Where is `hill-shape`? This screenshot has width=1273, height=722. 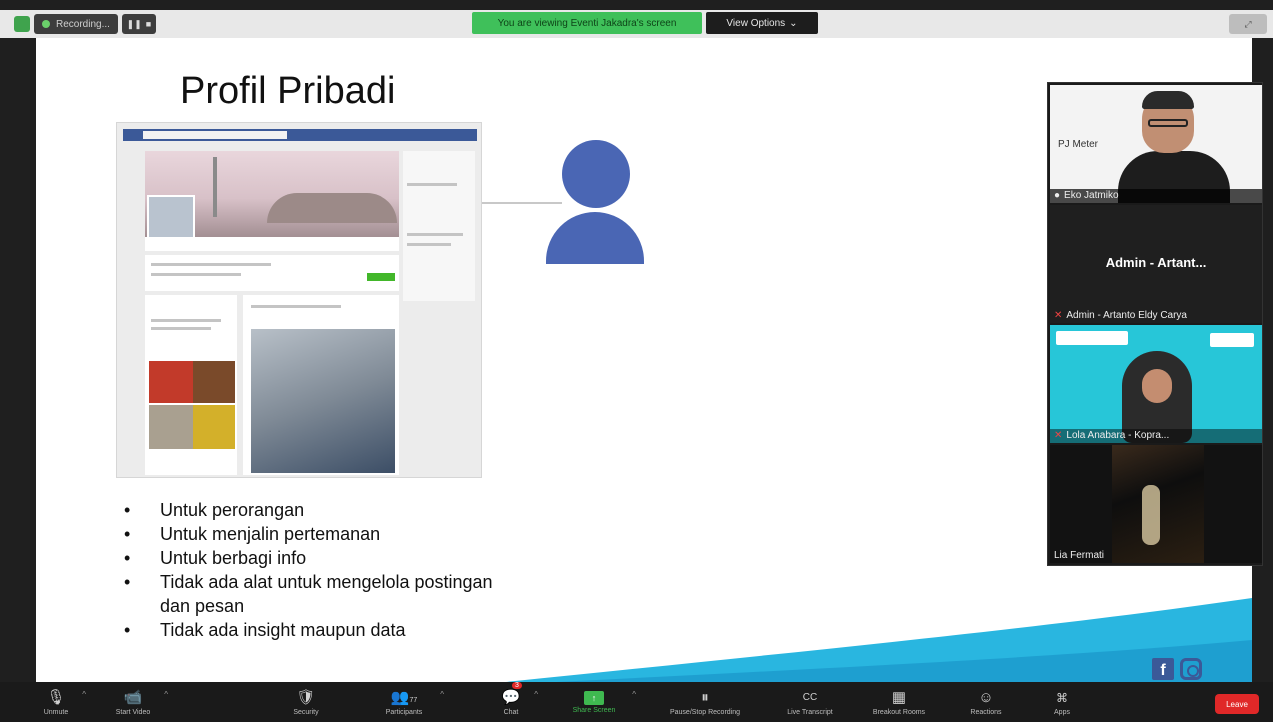 hill-shape is located at coordinates (332, 208).